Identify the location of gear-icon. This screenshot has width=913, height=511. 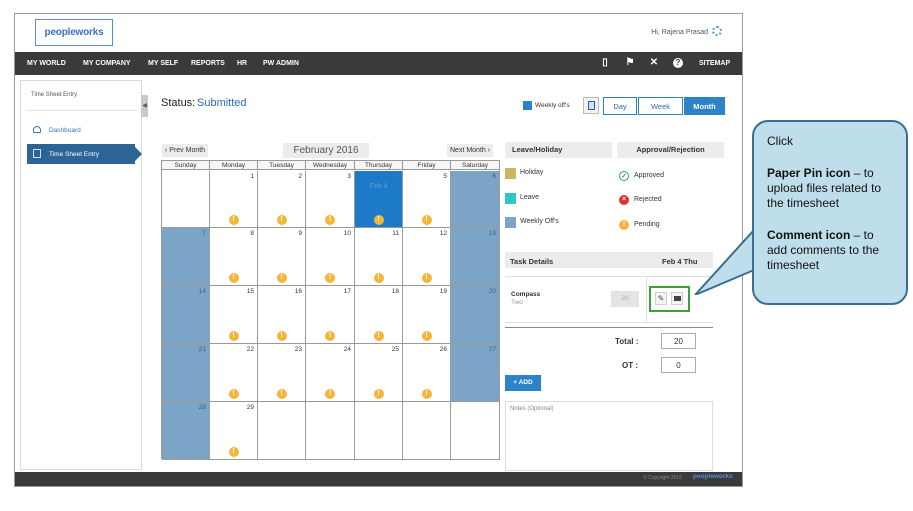
(717, 31).